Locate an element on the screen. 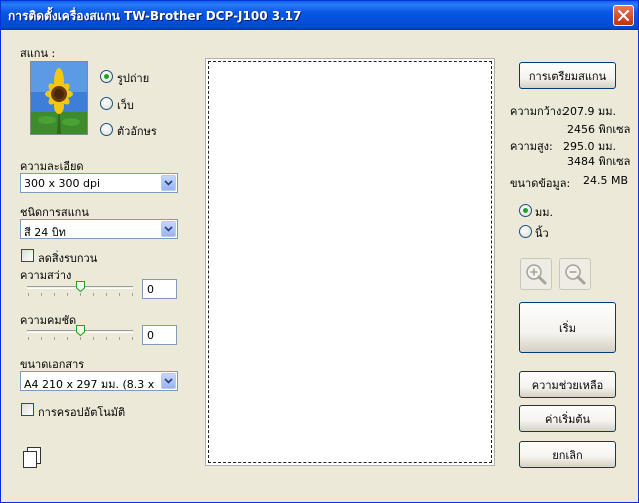 The image size is (639, 503). doc-size-select: A4 210 x 297 มม. (8.3 x 11 is located at coordinates (99, 381).